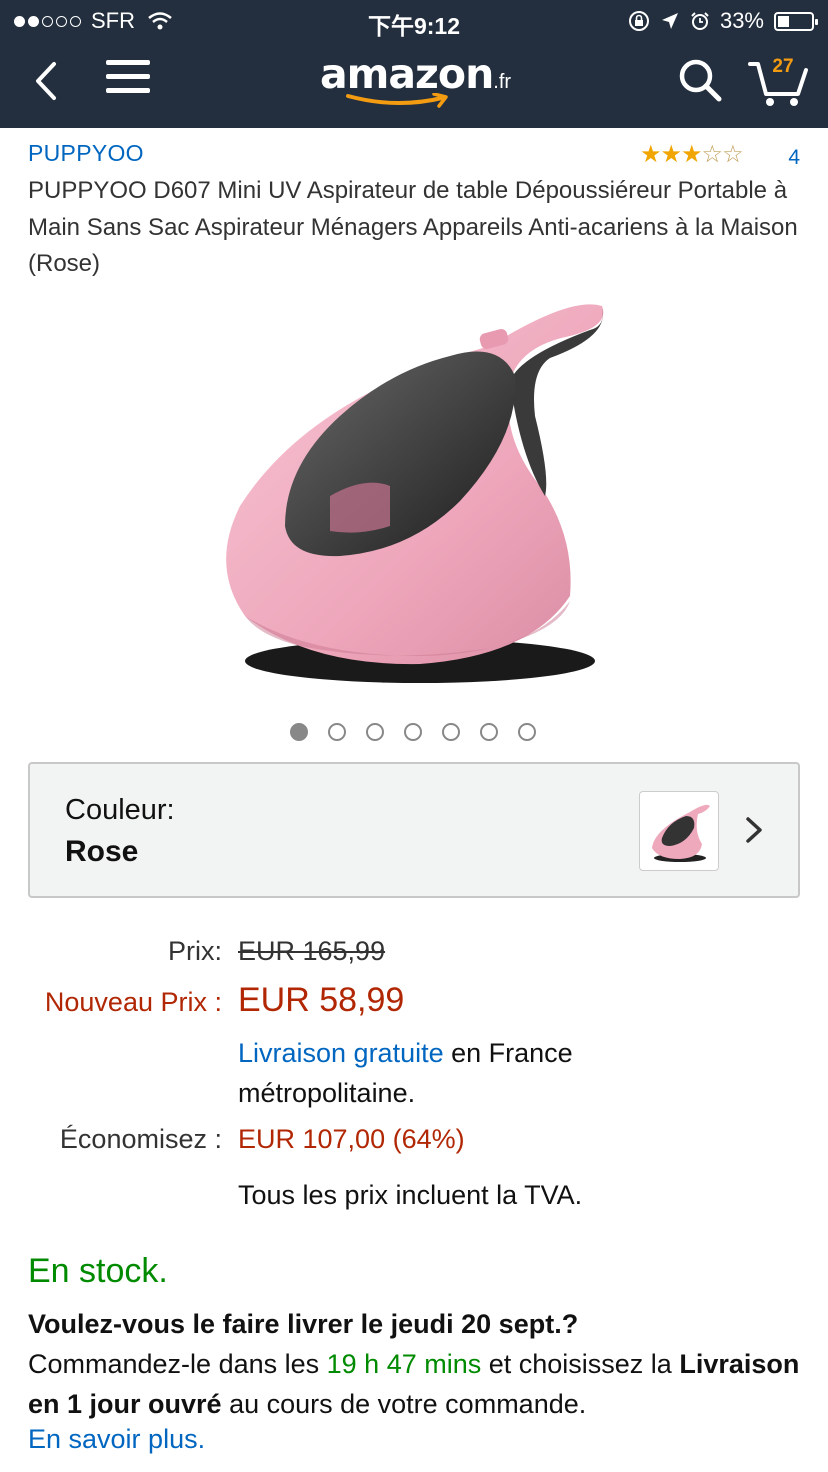 The image size is (828, 1472). I want to click on price-label: Prix:, so click(195, 951).